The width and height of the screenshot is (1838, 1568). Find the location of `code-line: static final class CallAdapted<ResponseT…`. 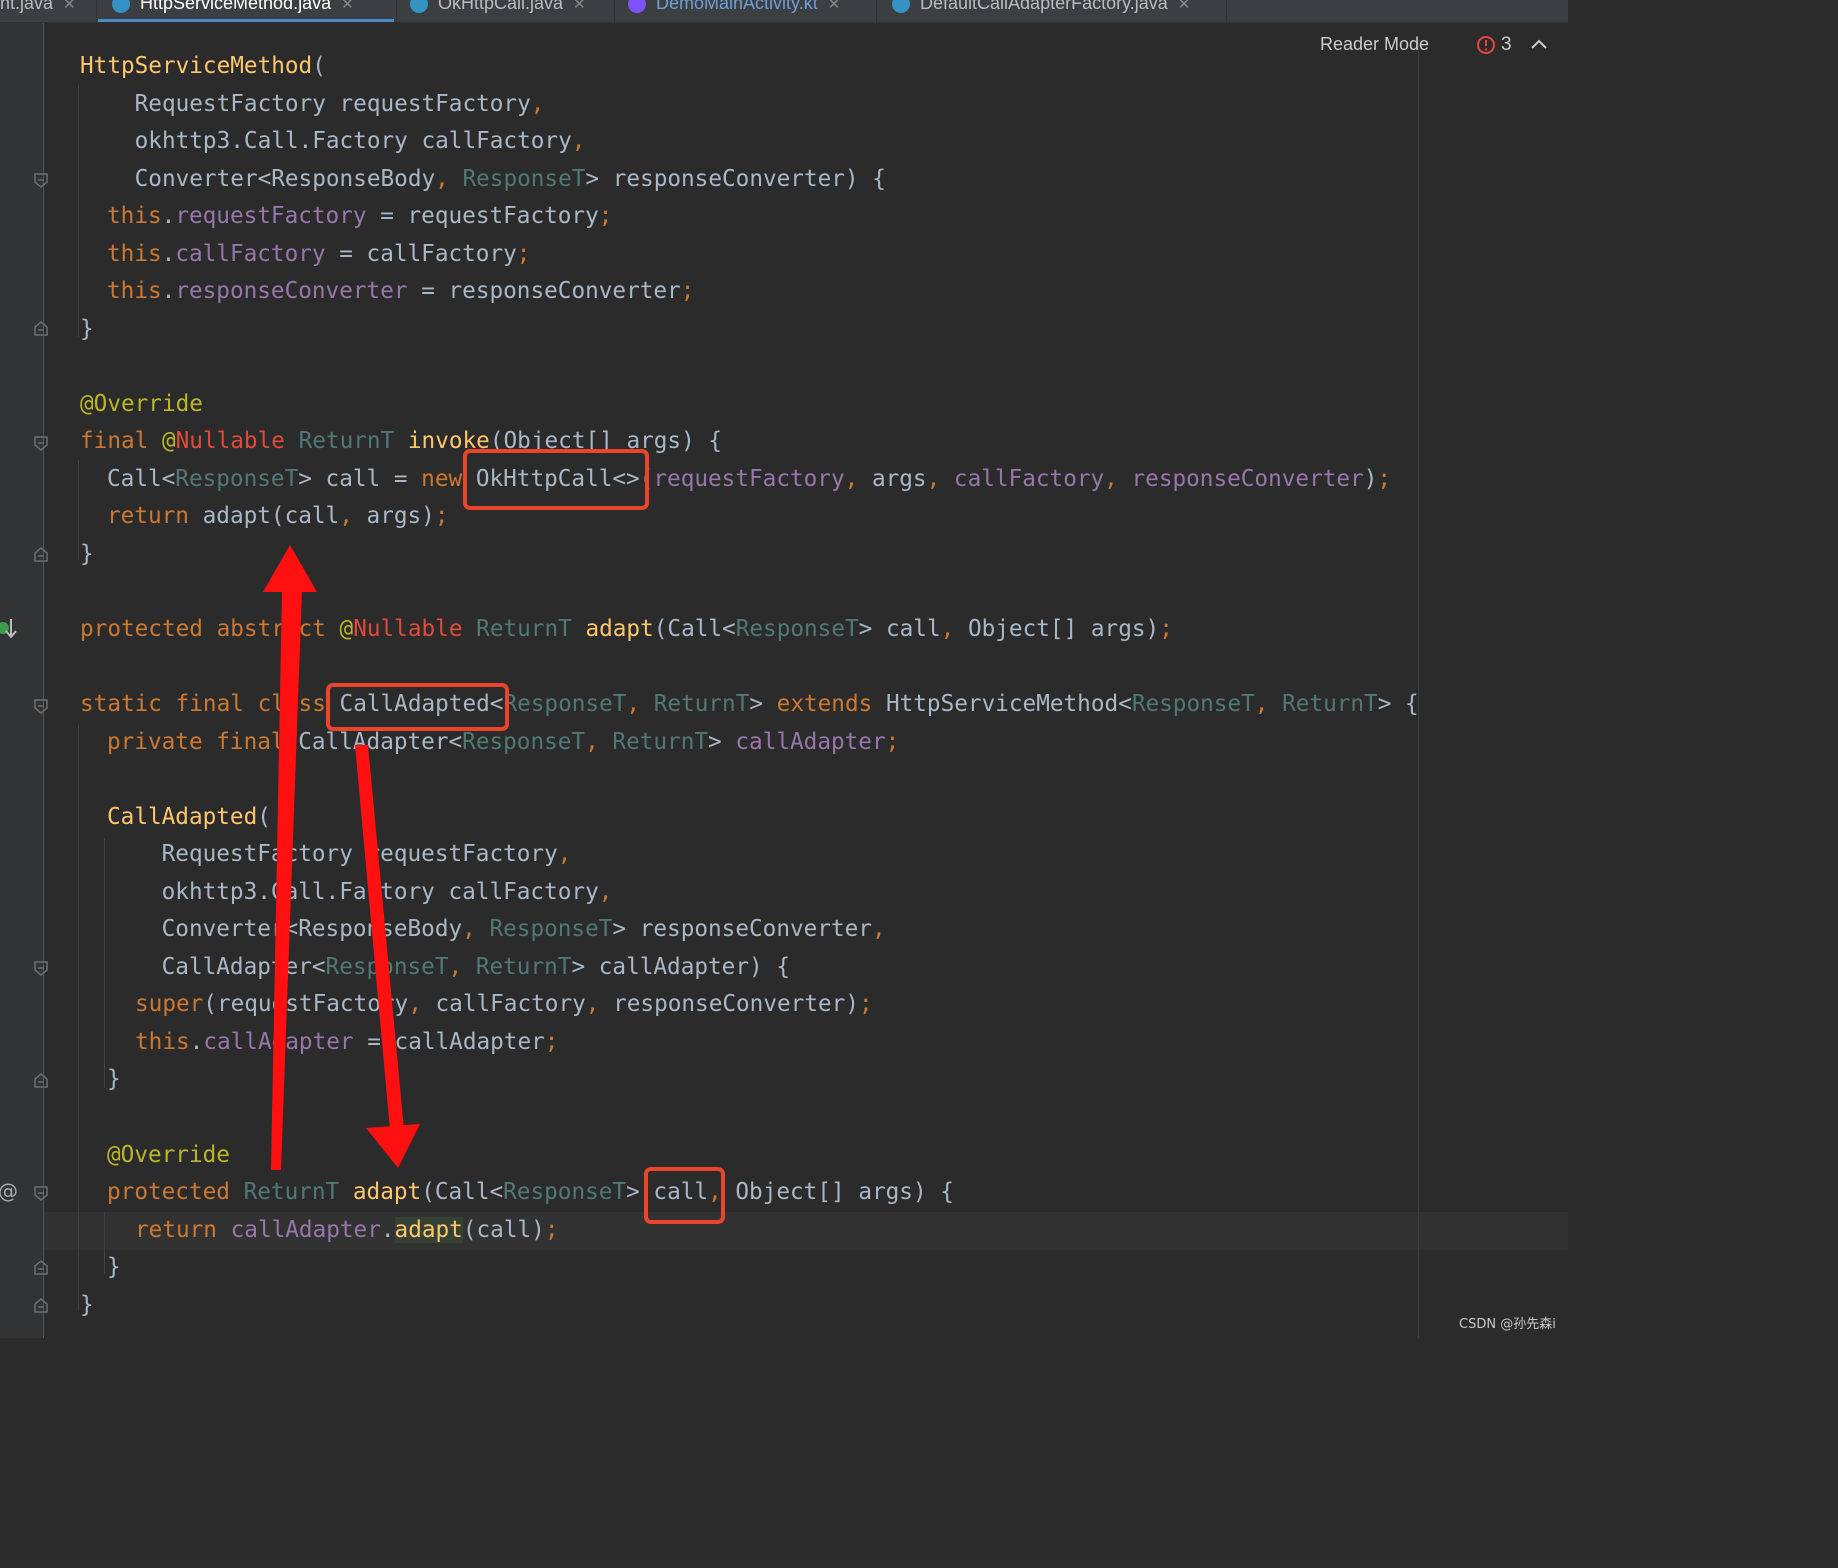

code-line: static final class CallAdapted<ResponseT… is located at coordinates (749, 705).